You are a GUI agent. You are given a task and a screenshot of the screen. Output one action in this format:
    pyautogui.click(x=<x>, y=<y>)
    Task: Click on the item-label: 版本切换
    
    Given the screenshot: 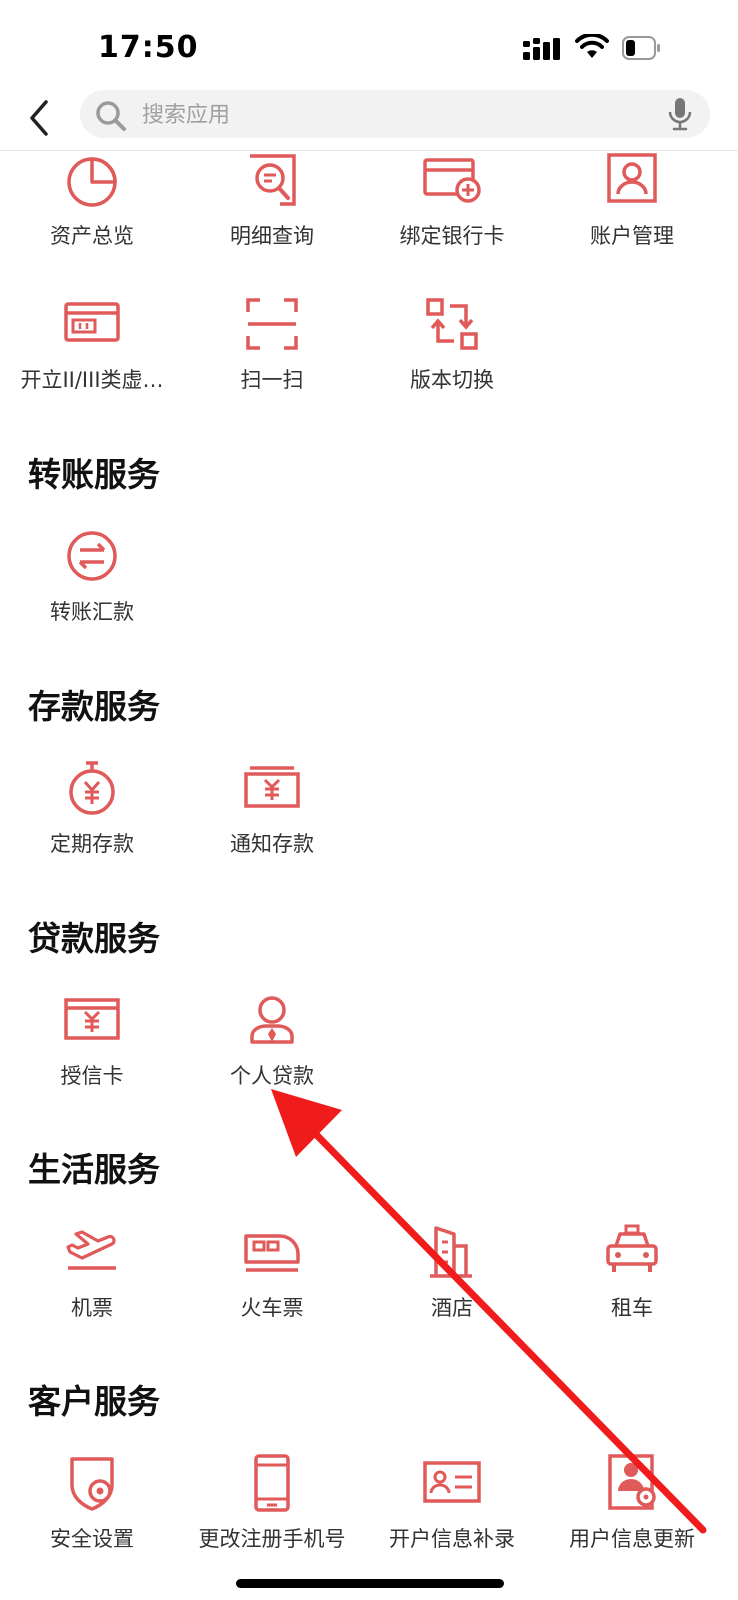 What is the action you would take?
    pyautogui.click(x=452, y=380)
    